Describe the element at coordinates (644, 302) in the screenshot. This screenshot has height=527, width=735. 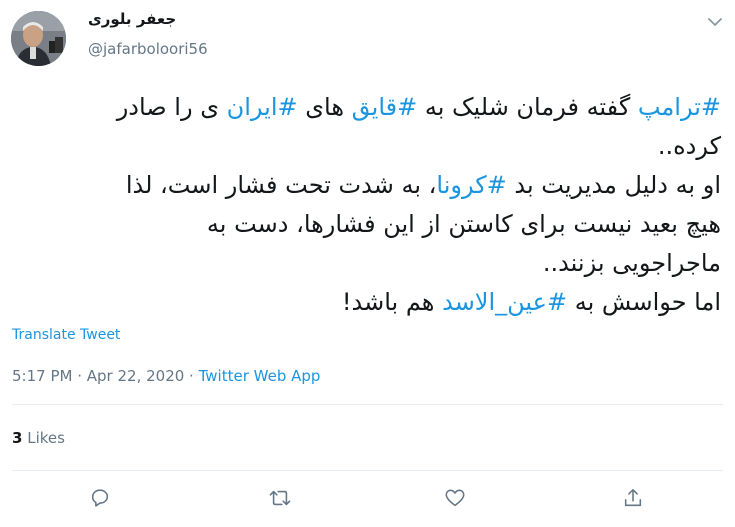
I see `tweet-text-segment: اما حواسش به` at that location.